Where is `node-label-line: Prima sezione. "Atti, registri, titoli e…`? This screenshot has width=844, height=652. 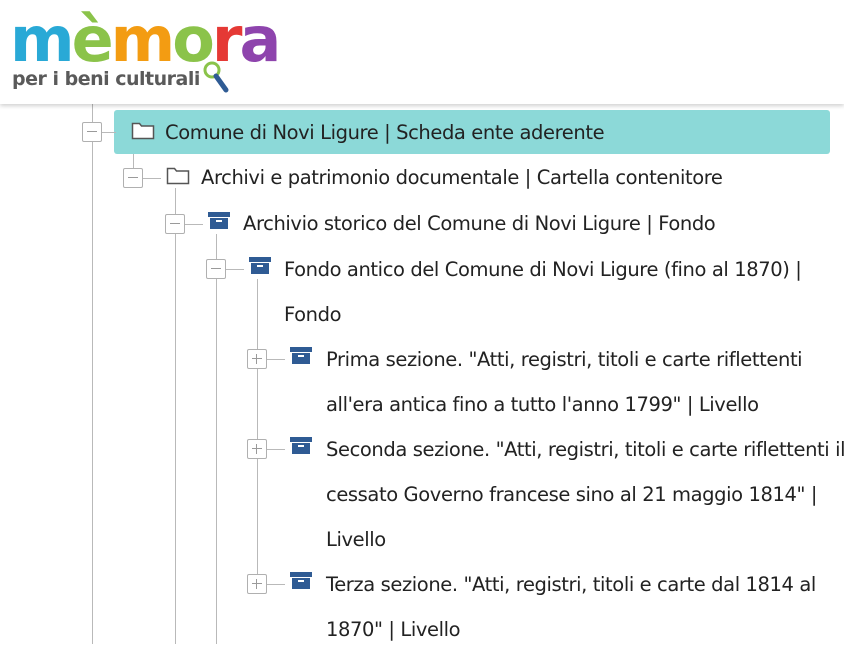 node-label-line: Prima sezione. "Atti, registri, titoli e… is located at coordinates (564, 359).